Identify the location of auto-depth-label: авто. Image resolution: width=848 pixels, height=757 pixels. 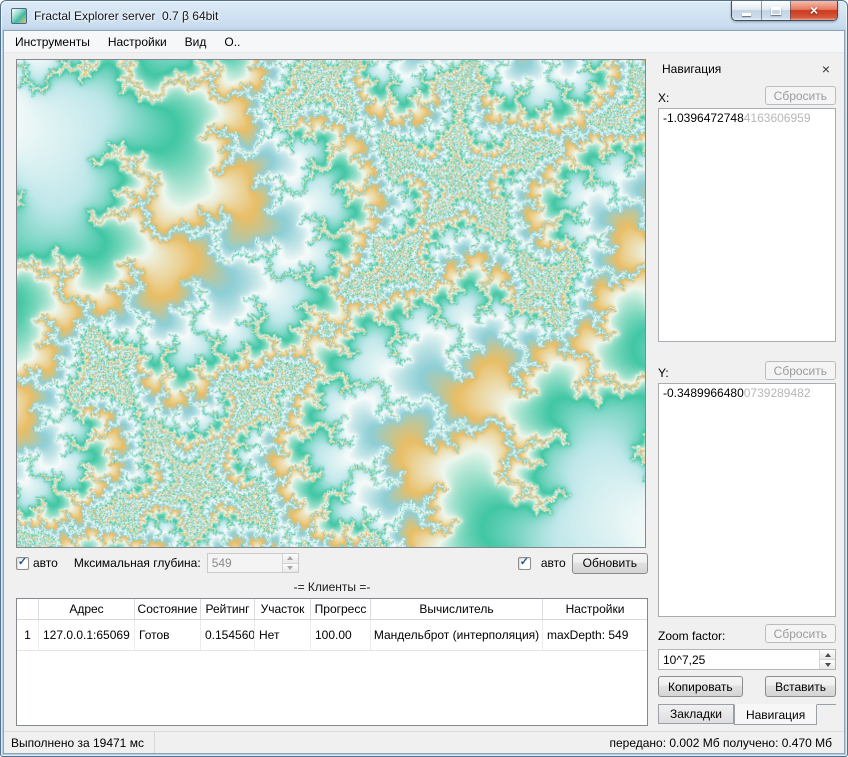
(45, 563).